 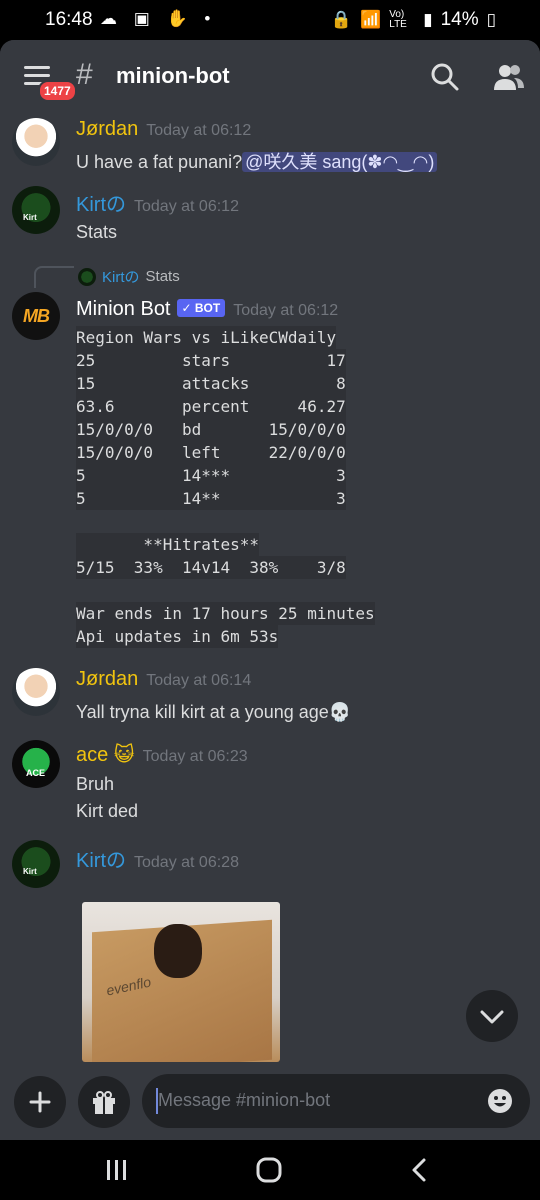 I want to click on avatar: MB, so click(x=36, y=316).